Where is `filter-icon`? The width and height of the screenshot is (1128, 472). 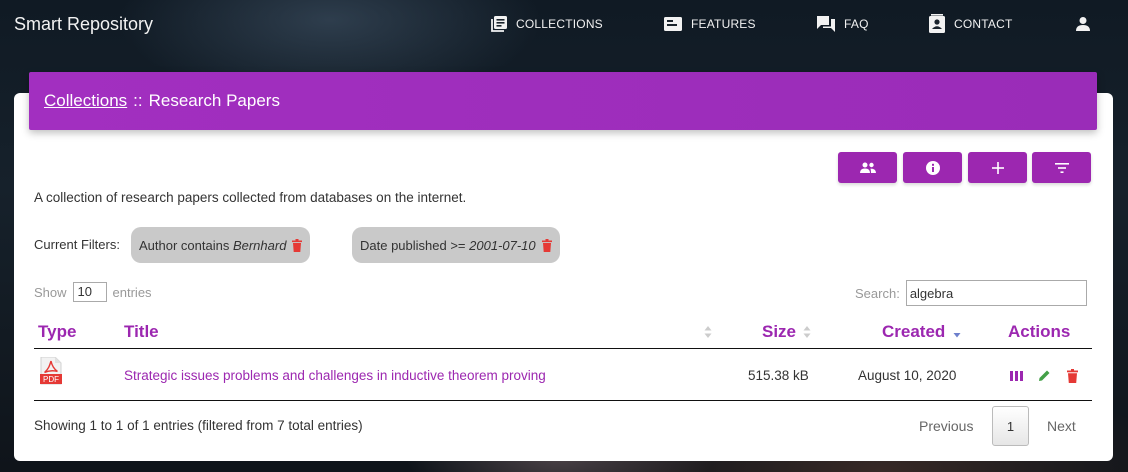 filter-icon is located at coordinates (1061, 167).